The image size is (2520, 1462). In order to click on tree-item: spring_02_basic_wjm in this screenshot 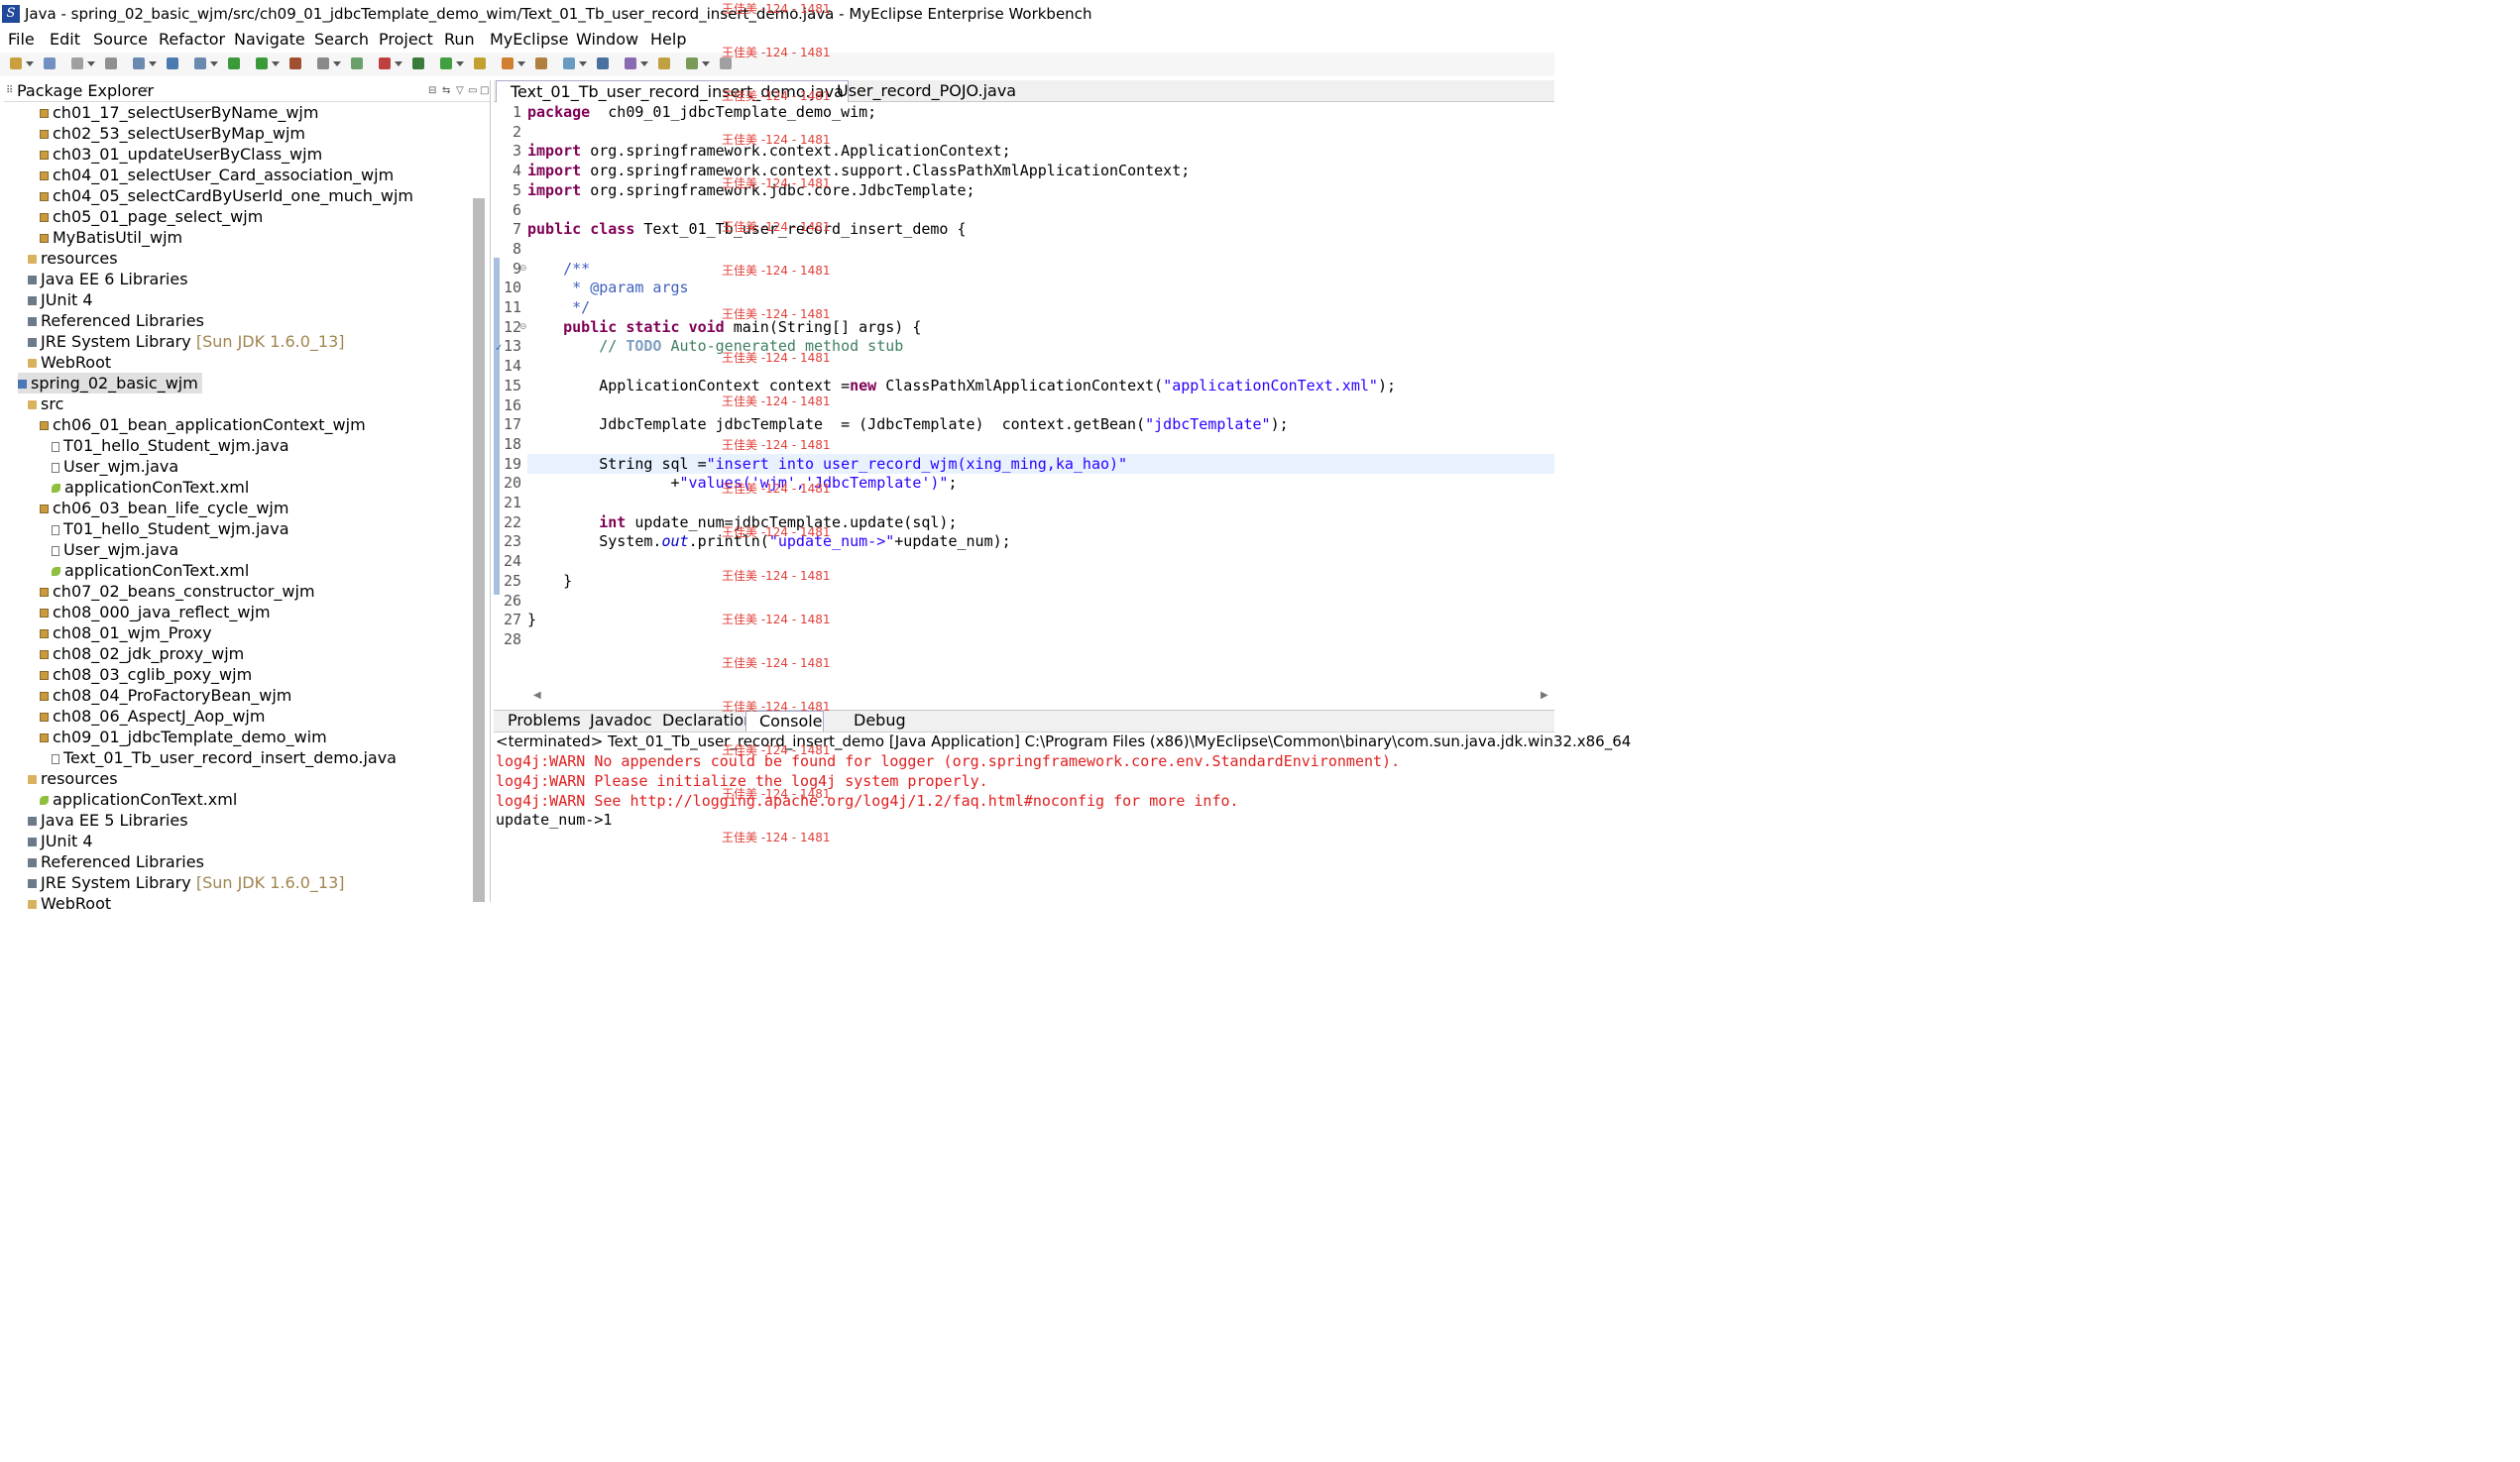, I will do `click(110, 383)`.